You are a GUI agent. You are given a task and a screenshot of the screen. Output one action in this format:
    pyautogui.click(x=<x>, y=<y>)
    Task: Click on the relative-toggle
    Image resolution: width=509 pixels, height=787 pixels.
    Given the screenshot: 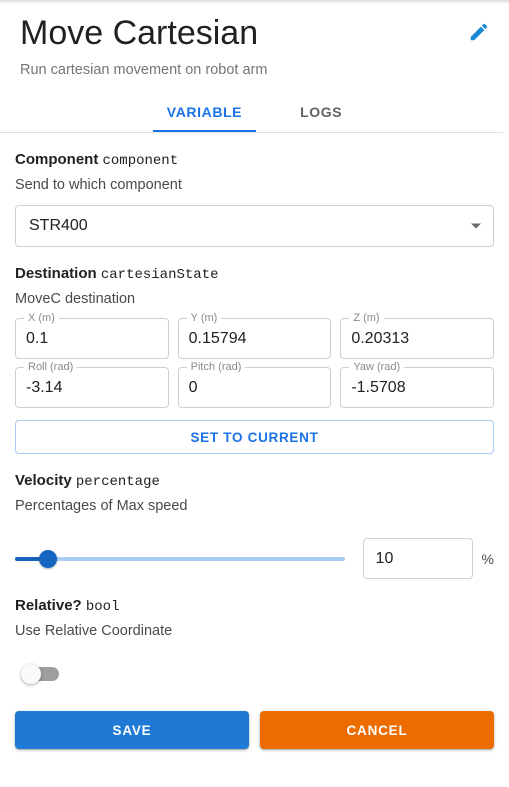 What is the action you would take?
    pyautogui.click(x=40, y=674)
    